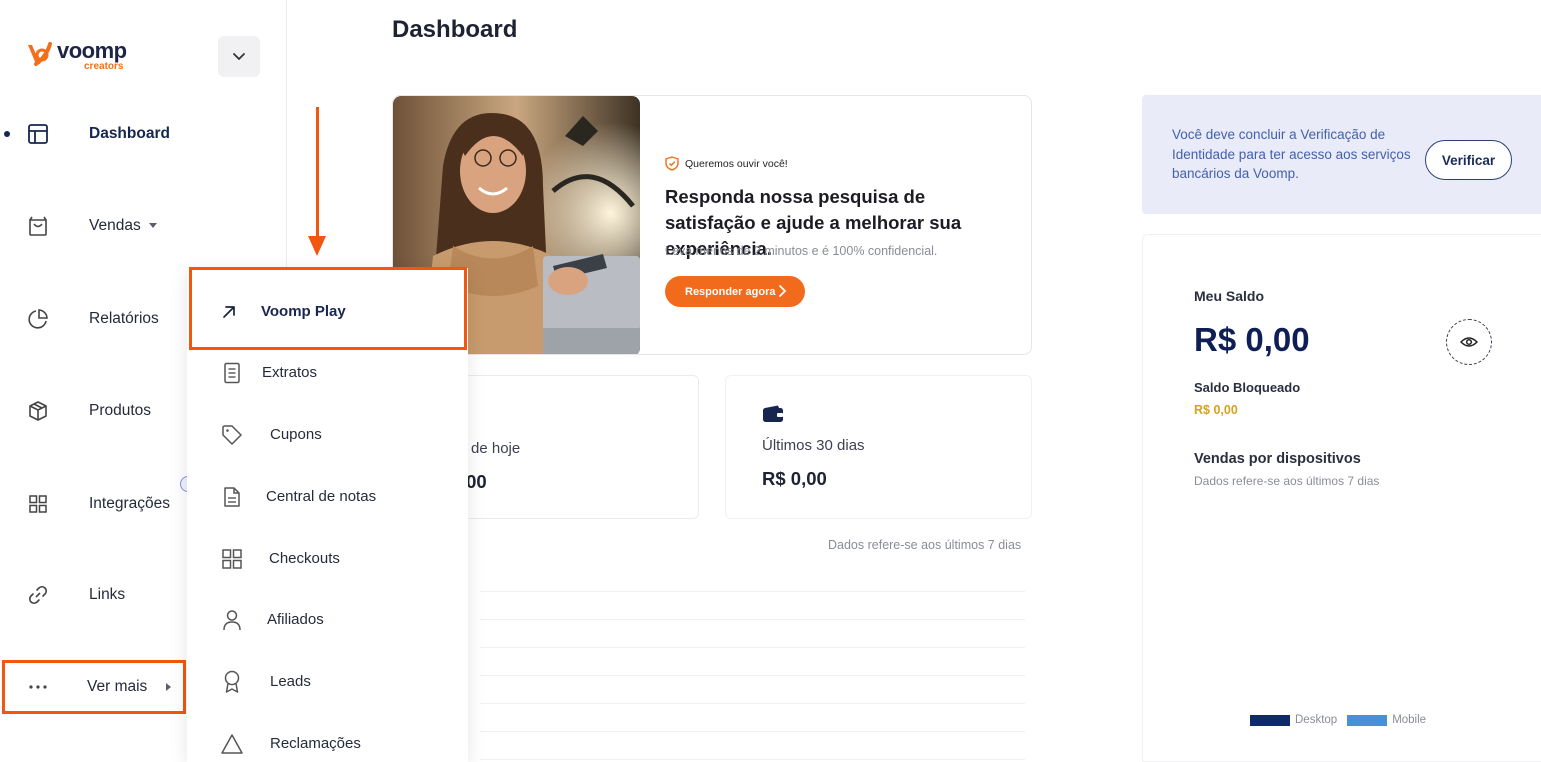 The width and height of the screenshot is (1541, 762). I want to click on blocked-balance-value: R$ 0,00, so click(1216, 410).